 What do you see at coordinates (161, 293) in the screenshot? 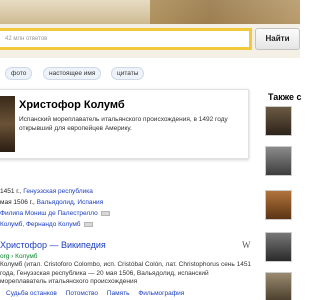
I see `wiki-sitelink: Фильмография` at bounding box center [161, 293].